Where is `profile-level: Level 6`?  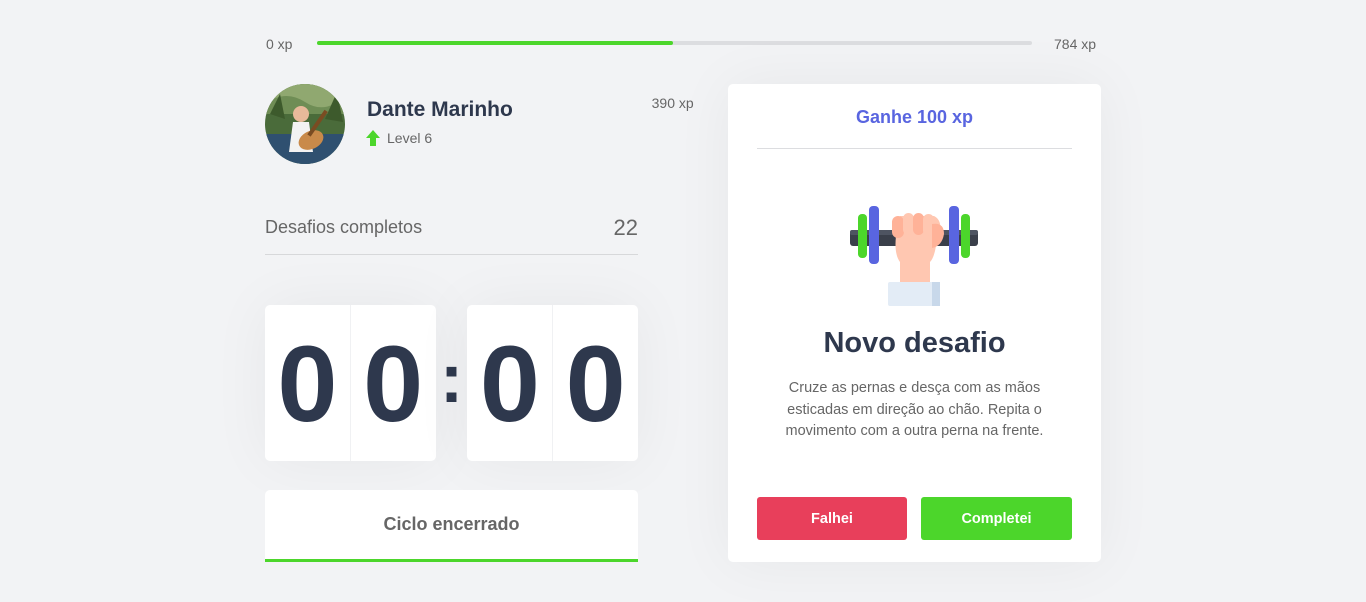 profile-level: Level 6 is located at coordinates (399, 138).